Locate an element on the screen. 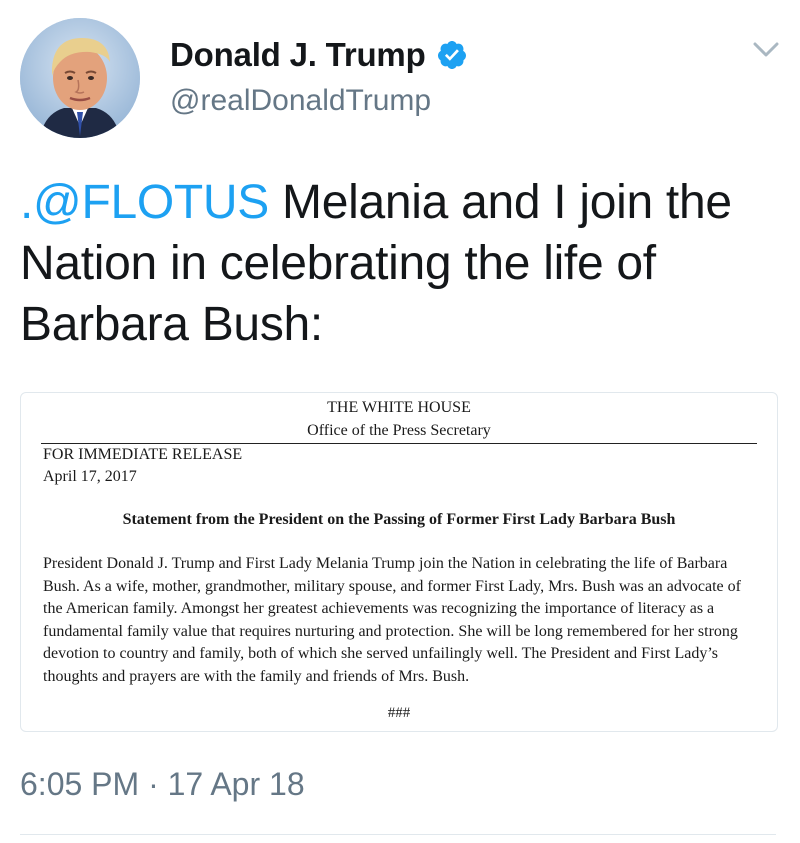 The width and height of the screenshot is (800, 843). author-name-row: Donald J. Trump is located at coordinates (319, 55).